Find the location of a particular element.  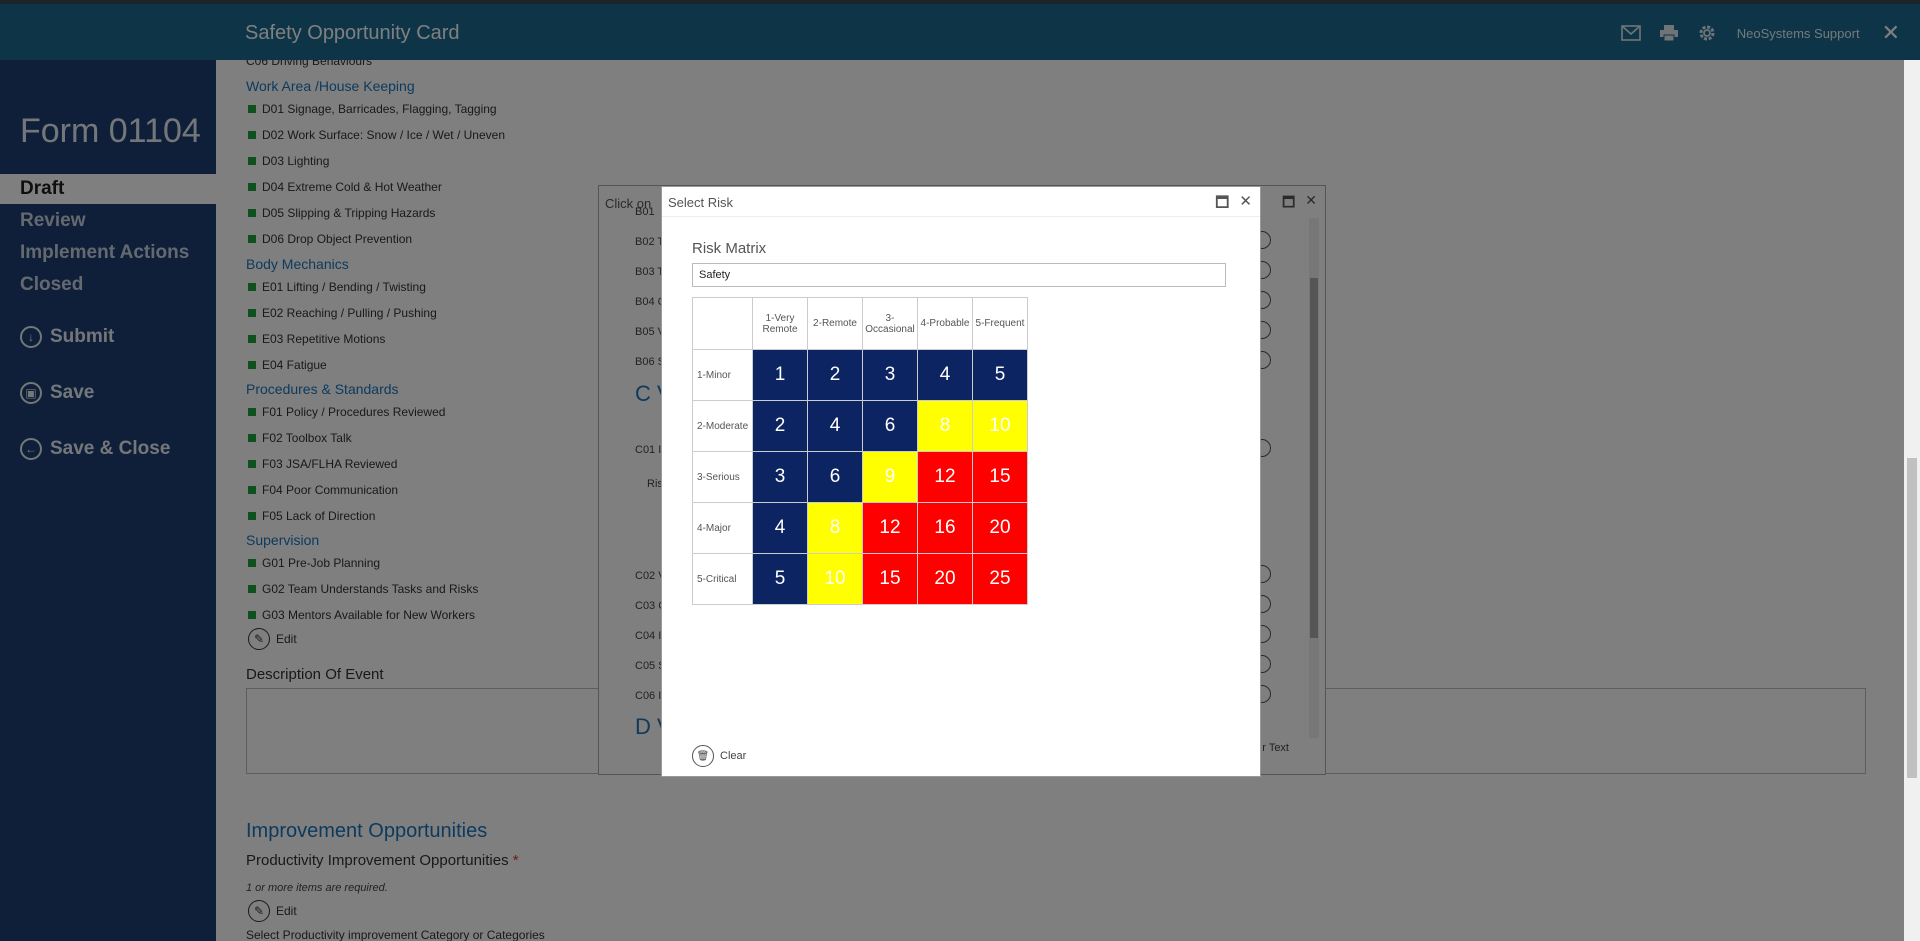

scroll-thumb is located at coordinates (1912, 618).